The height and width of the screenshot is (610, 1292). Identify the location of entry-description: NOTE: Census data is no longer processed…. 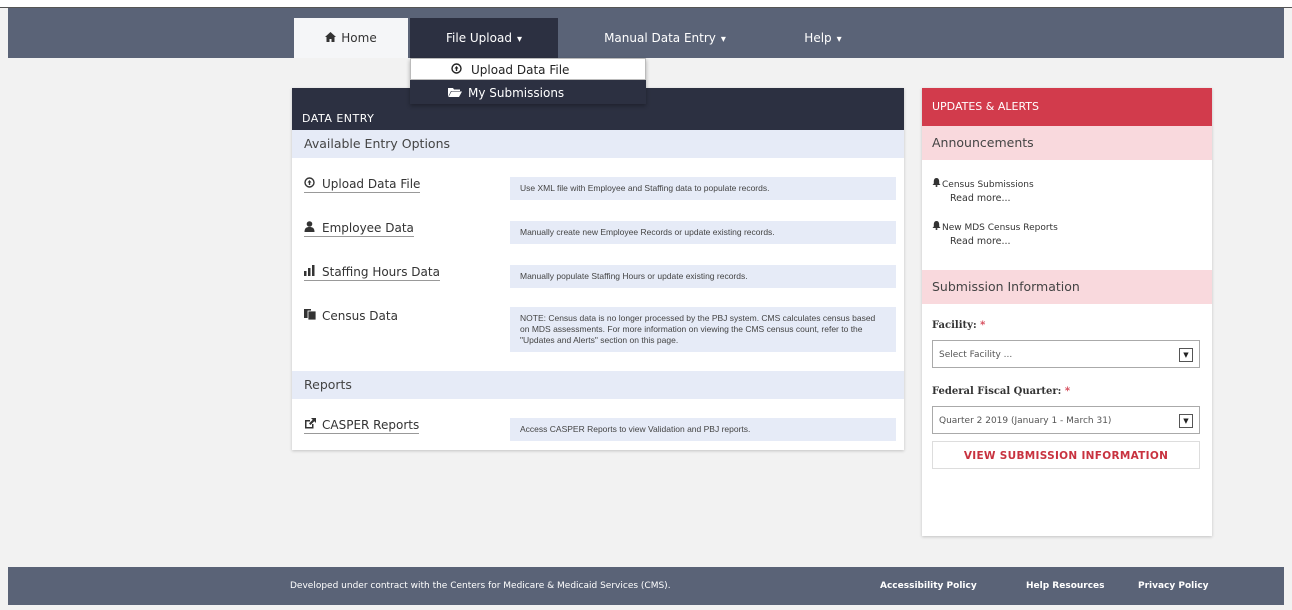
(703, 329).